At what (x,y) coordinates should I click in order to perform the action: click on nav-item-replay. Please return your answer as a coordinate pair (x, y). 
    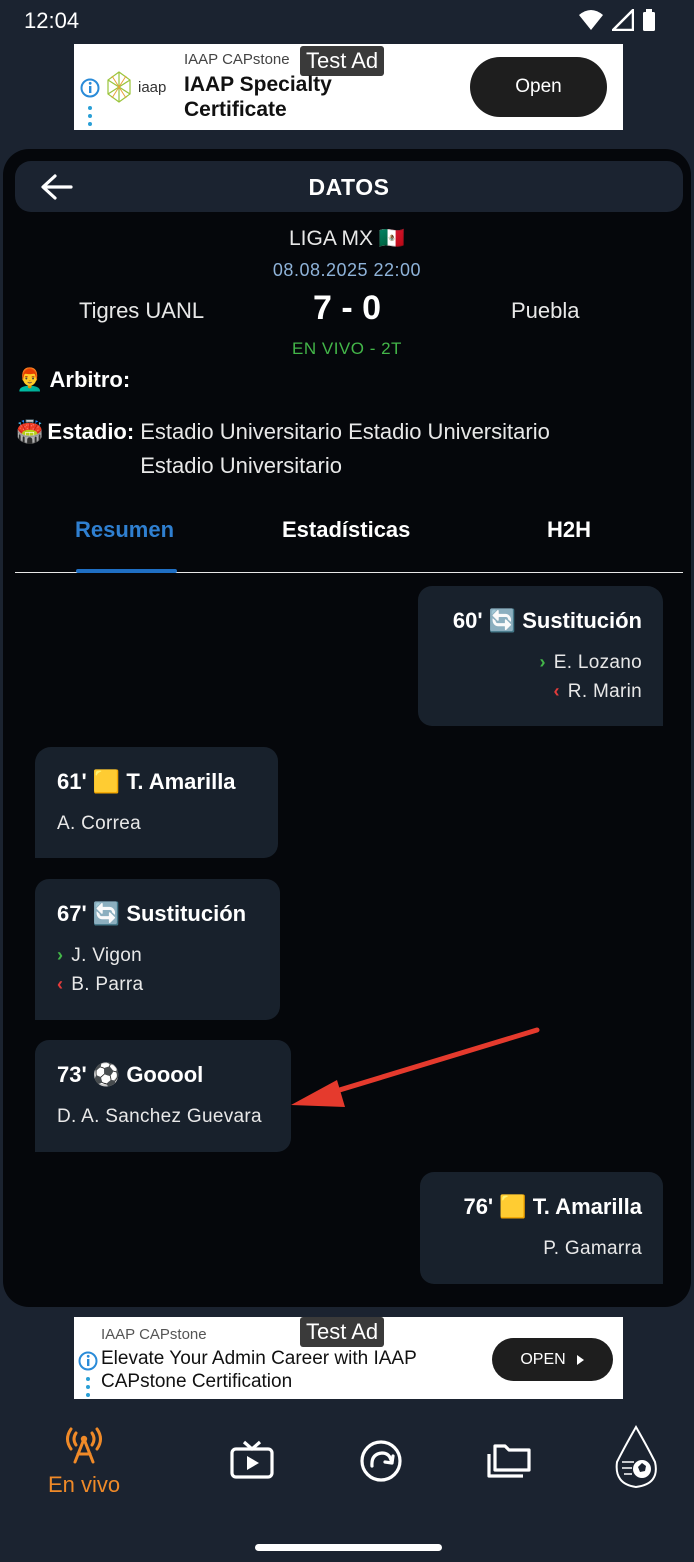
    Looking at the image, I should click on (381, 1461).